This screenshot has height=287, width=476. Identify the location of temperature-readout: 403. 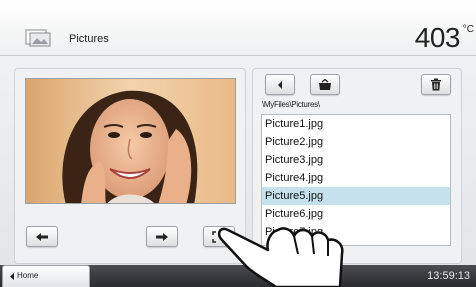
(437, 37).